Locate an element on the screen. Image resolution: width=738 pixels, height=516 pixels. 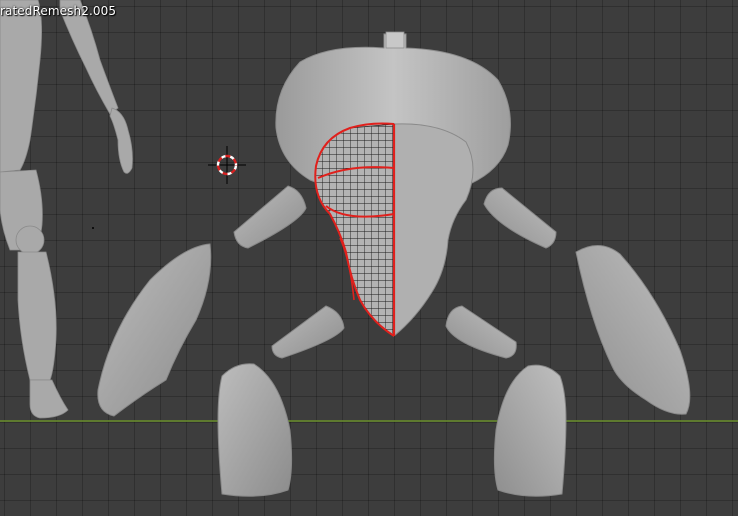
active-object-name: ratedRemesh2.005 is located at coordinates (58, 11).